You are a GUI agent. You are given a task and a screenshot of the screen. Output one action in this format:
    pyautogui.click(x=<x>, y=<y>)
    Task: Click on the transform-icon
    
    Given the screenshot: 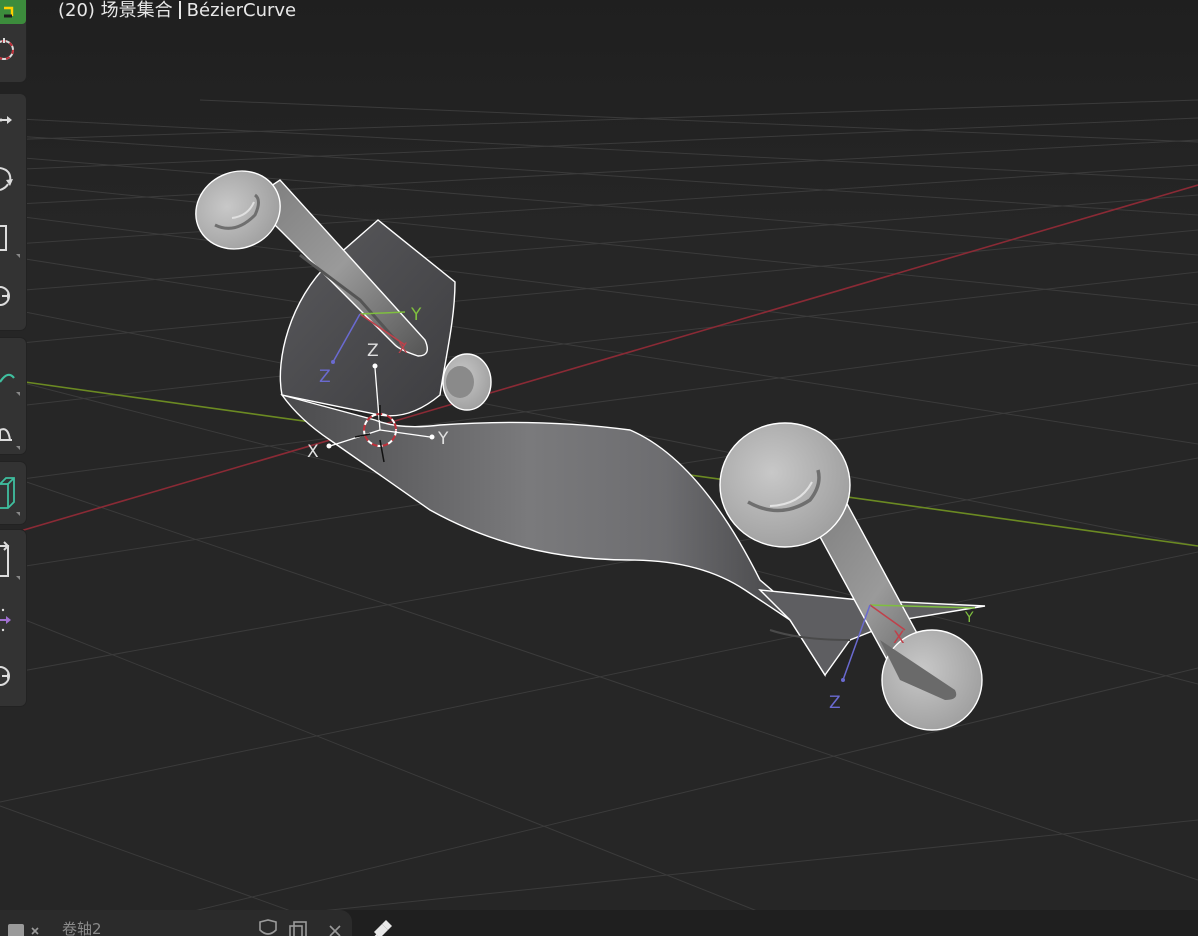 What is the action you would take?
    pyautogui.click(x=5, y=296)
    